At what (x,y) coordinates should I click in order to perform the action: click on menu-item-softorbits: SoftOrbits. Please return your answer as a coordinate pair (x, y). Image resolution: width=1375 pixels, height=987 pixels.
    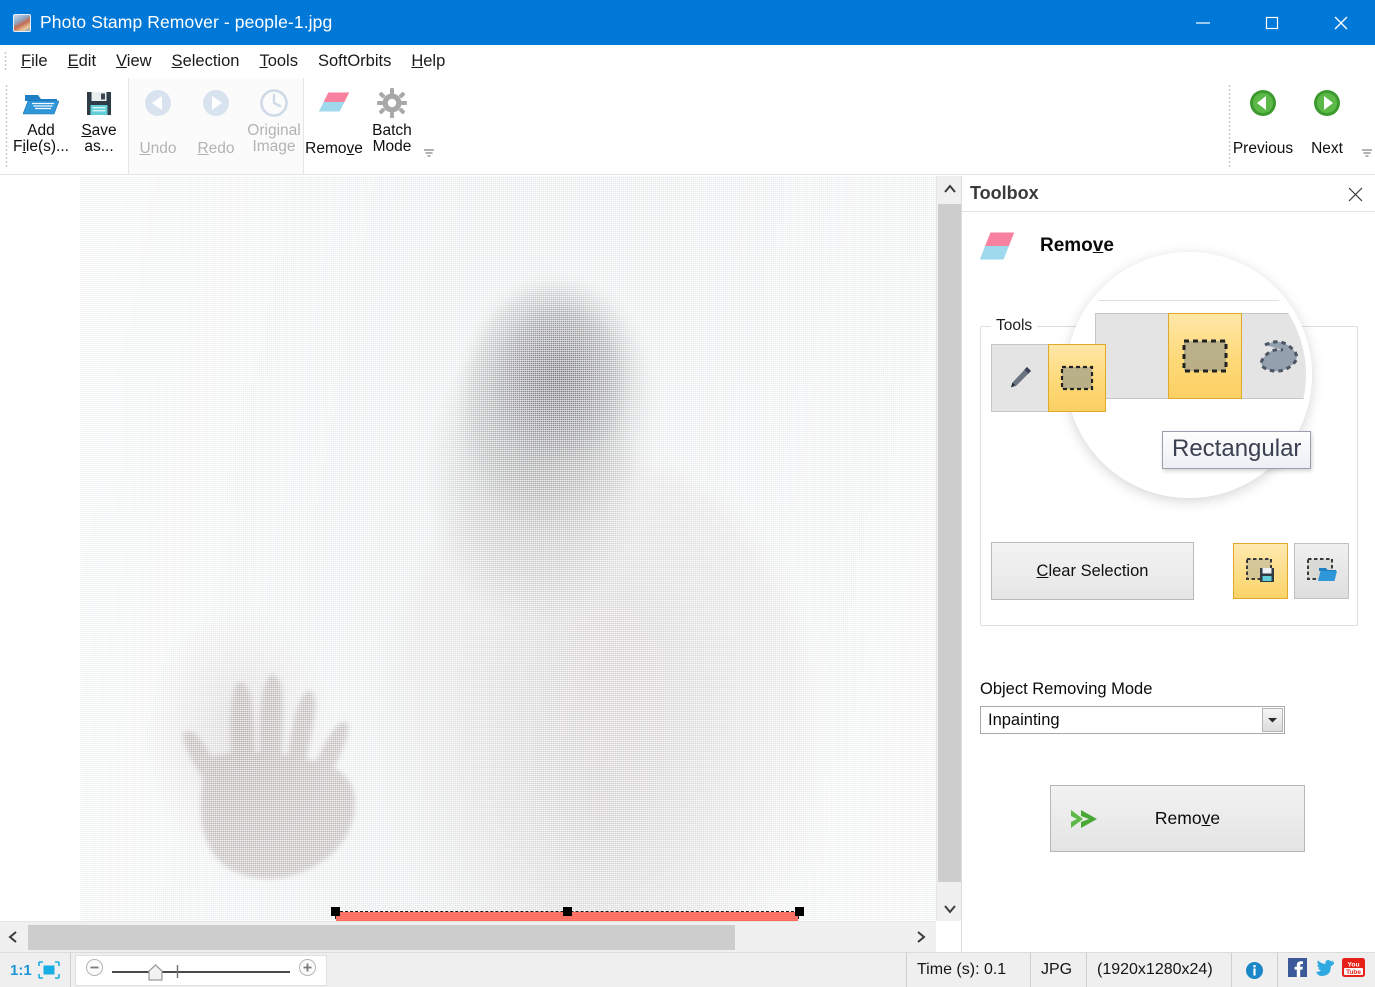
    Looking at the image, I should click on (354, 61).